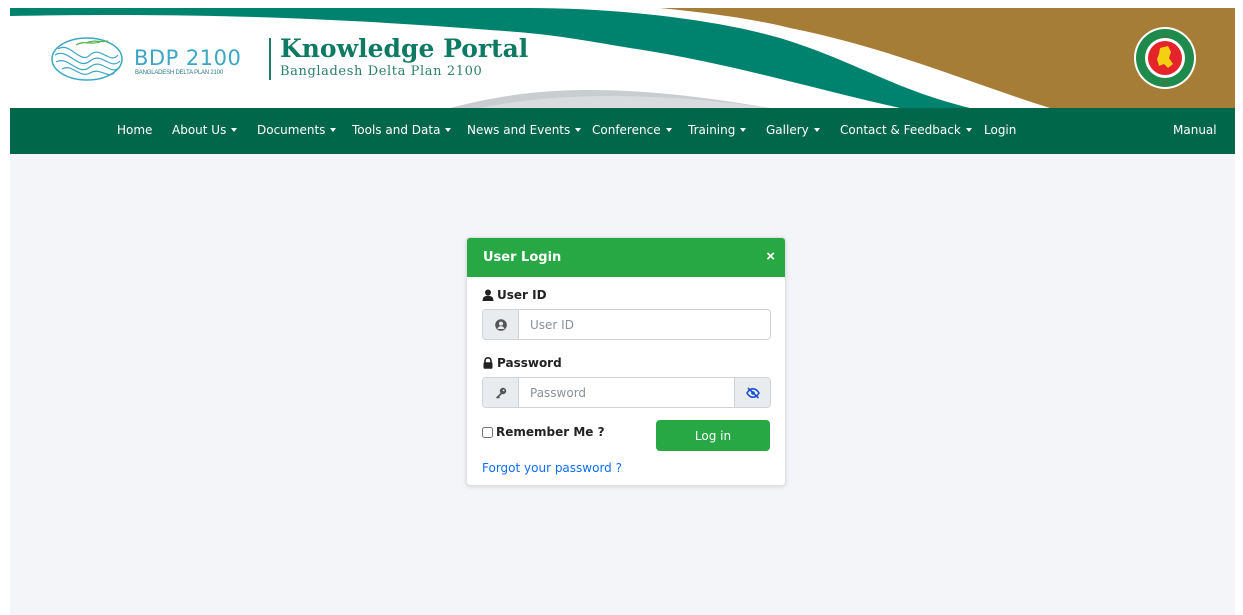 The width and height of the screenshot is (1243, 615). I want to click on password-addon, so click(501, 392).